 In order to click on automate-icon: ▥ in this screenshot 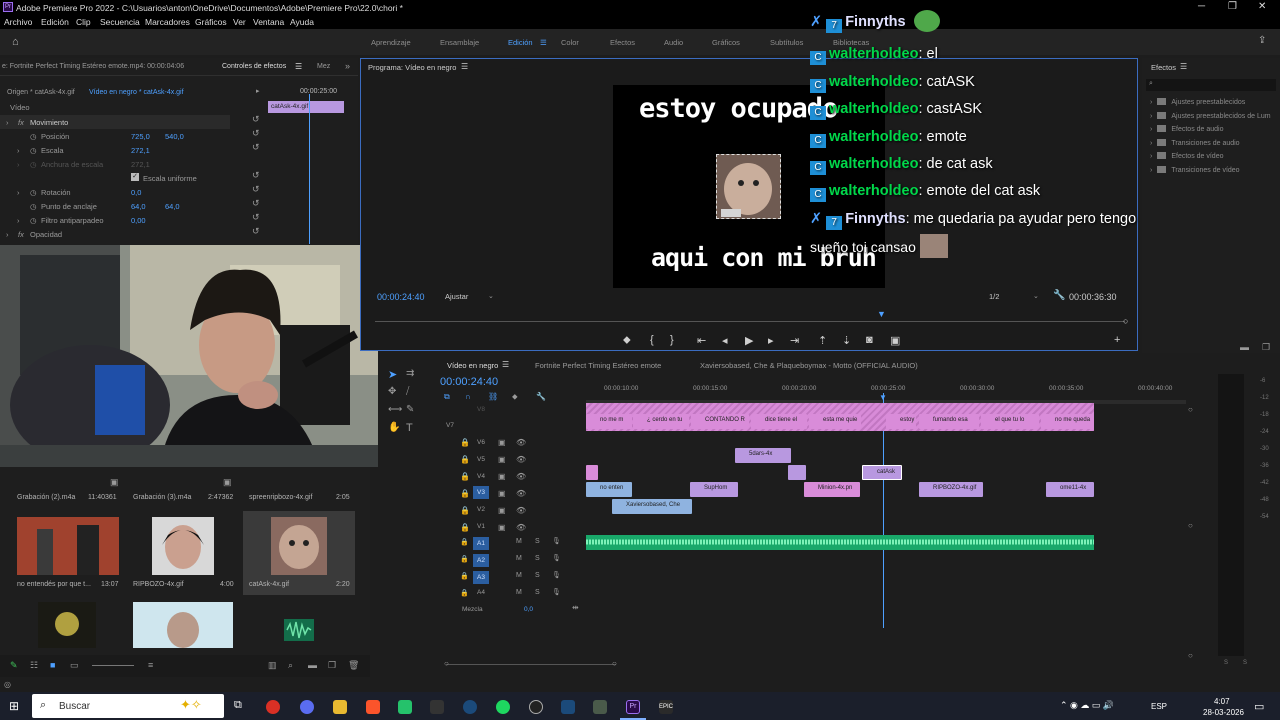, I will do `click(272, 665)`.